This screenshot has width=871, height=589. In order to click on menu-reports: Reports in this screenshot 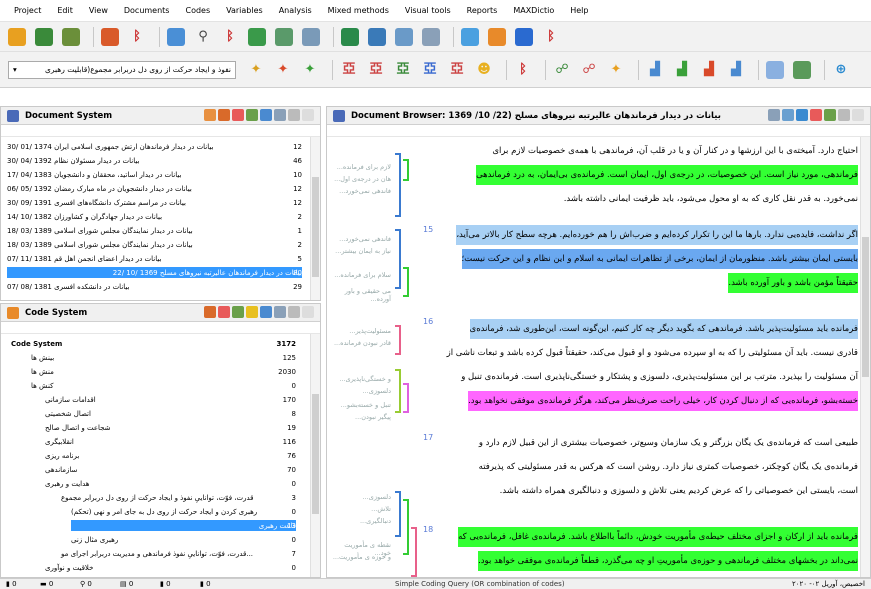, I will do `click(482, 10)`.